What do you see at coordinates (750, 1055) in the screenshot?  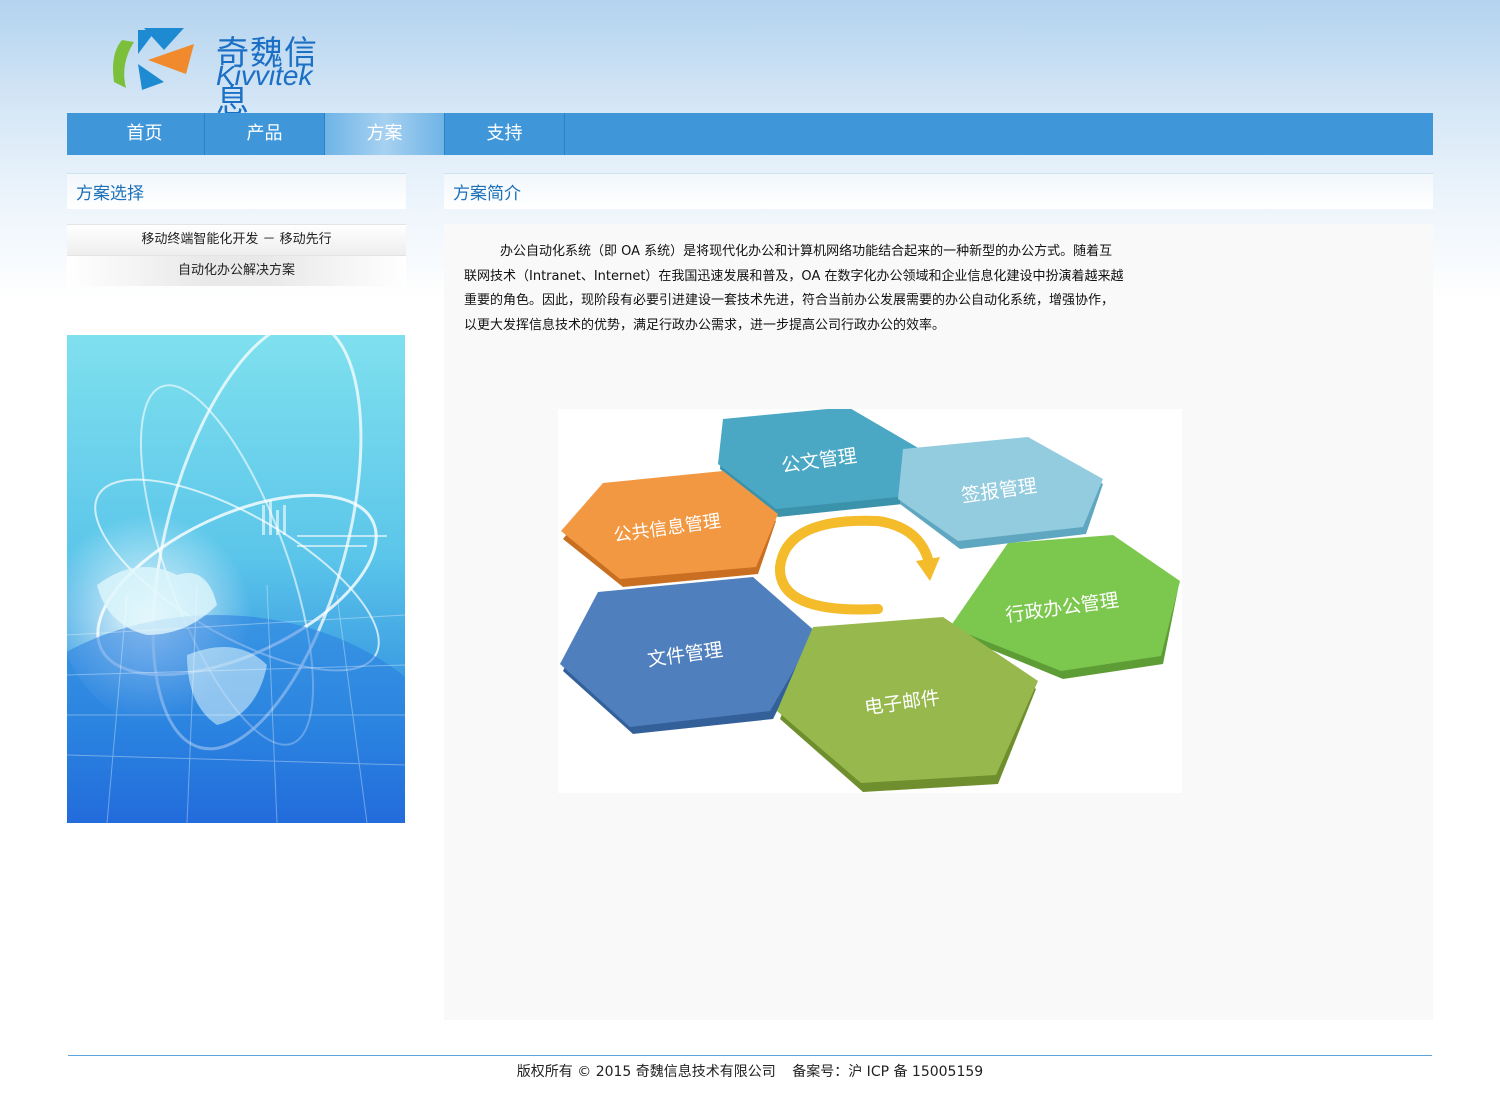 I see `footer-divider` at bounding box center [750, 1055].